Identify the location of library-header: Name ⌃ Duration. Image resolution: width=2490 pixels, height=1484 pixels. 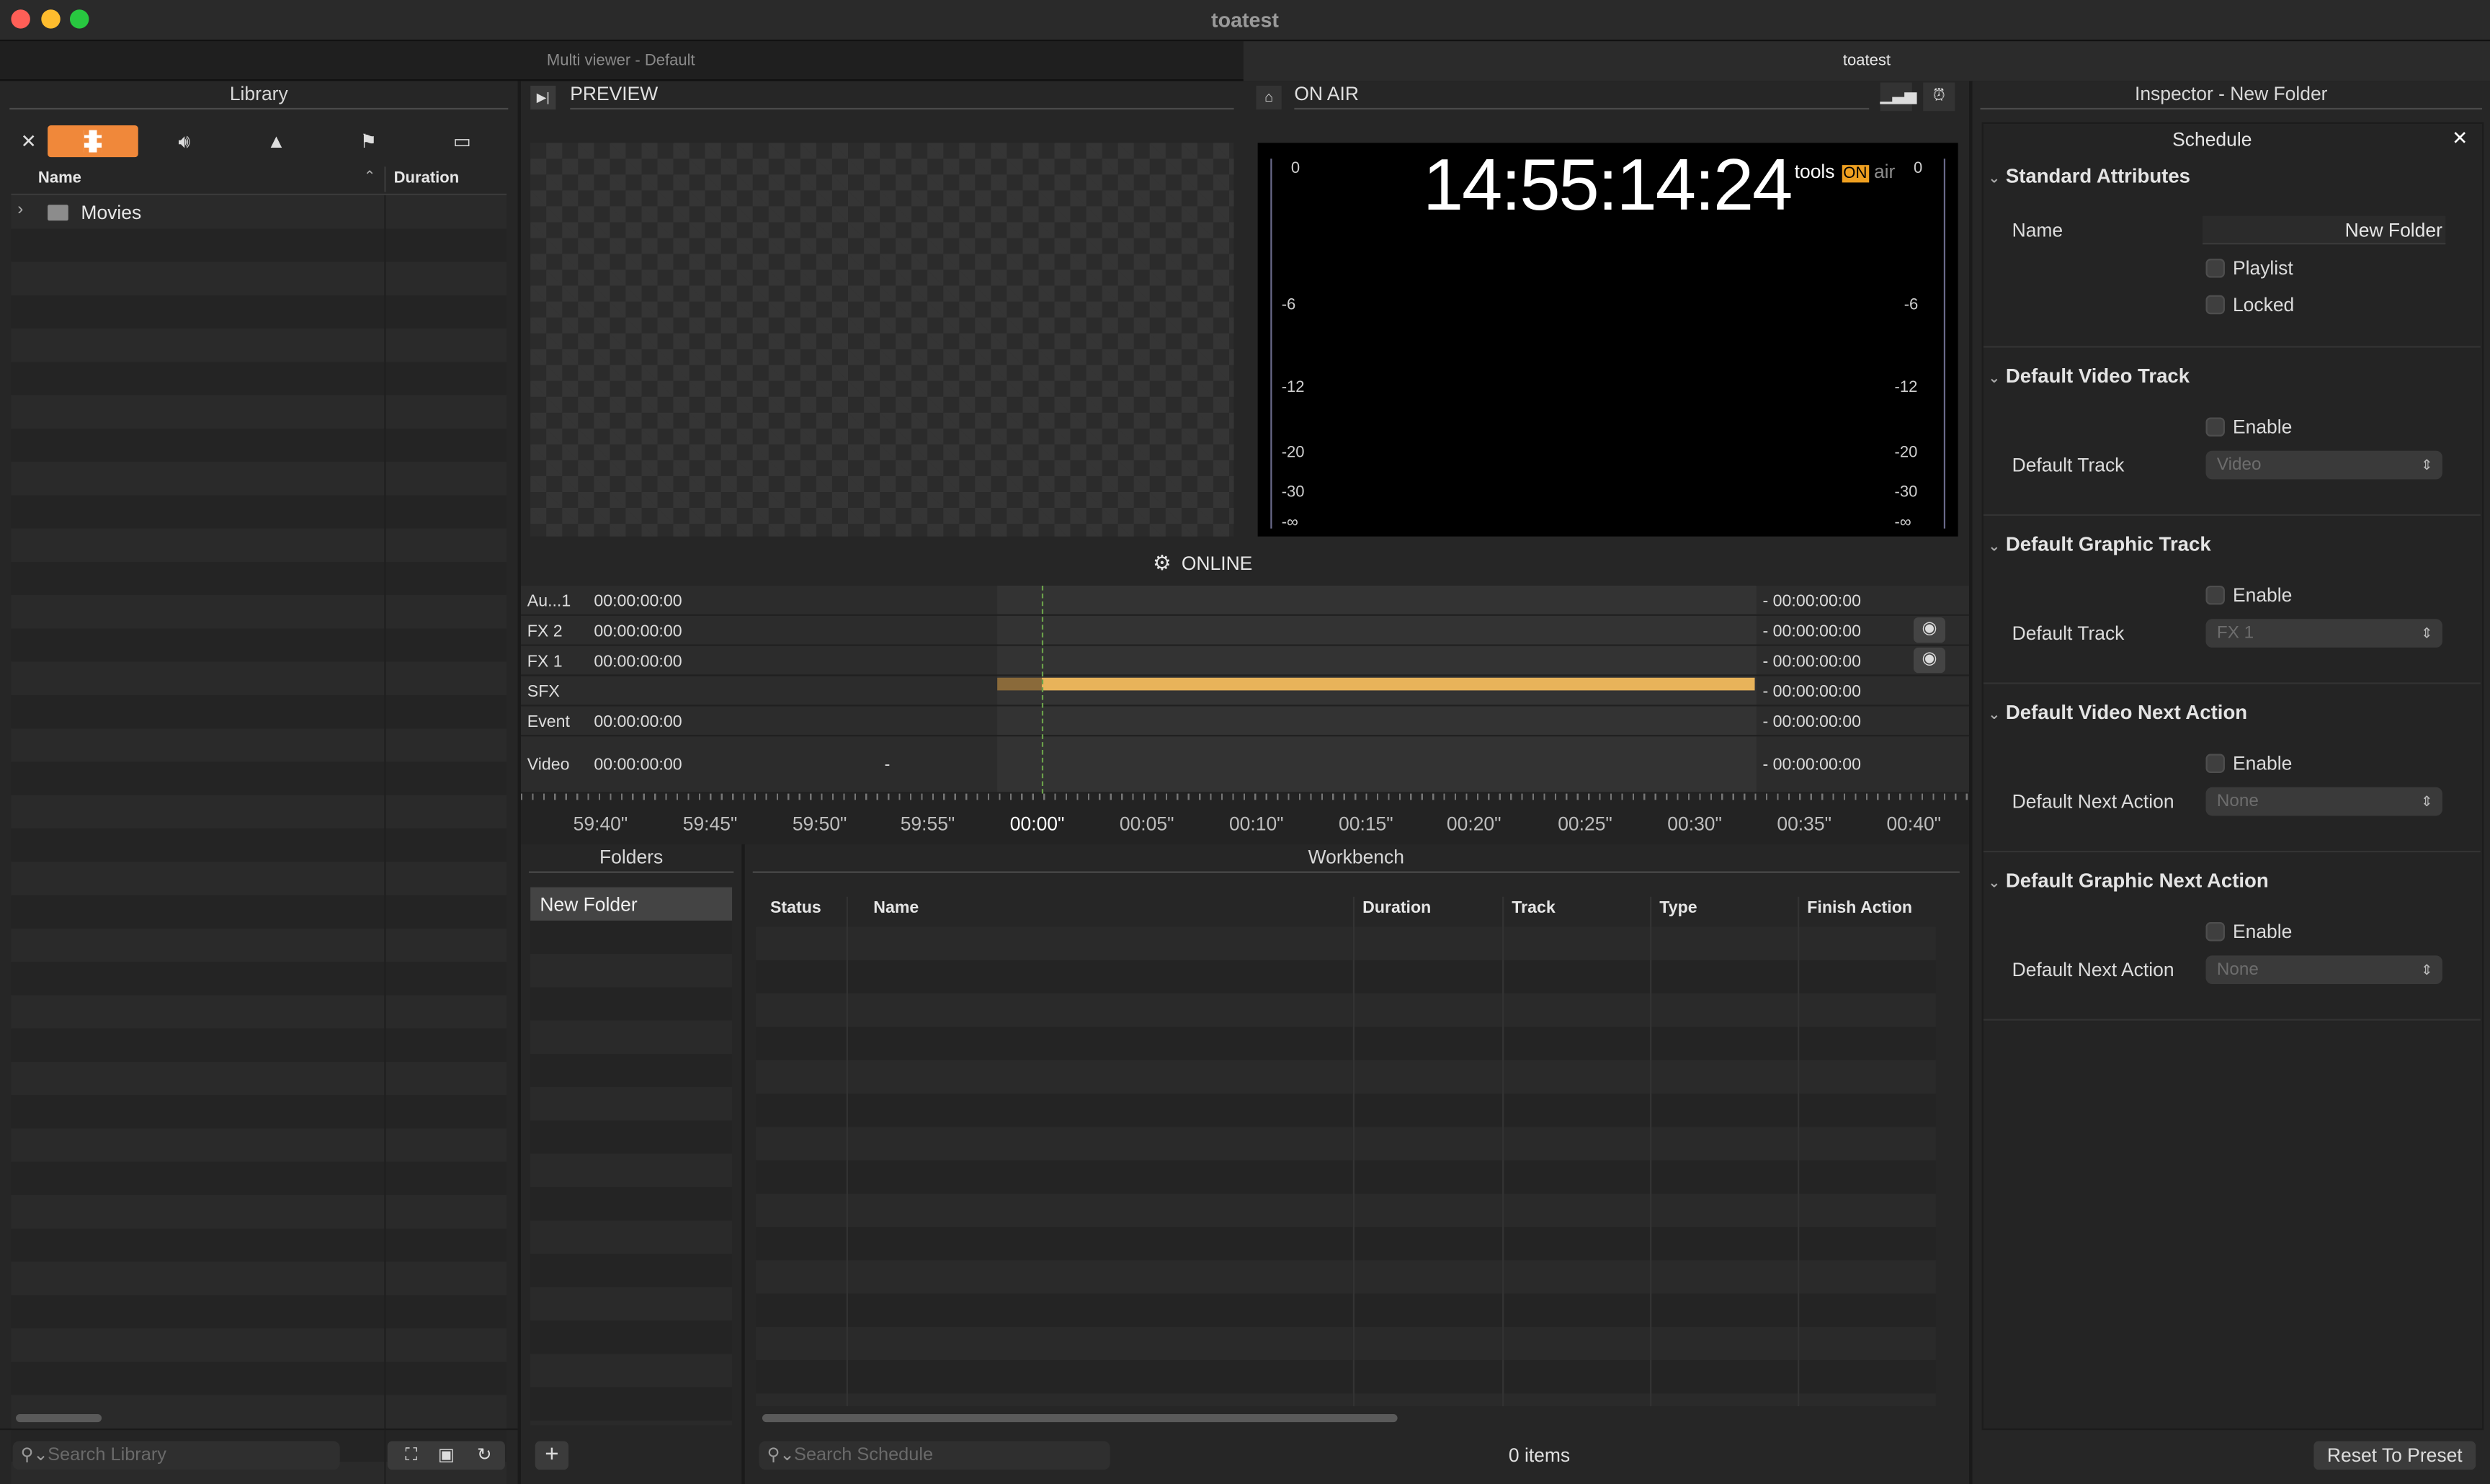
(259, 179).